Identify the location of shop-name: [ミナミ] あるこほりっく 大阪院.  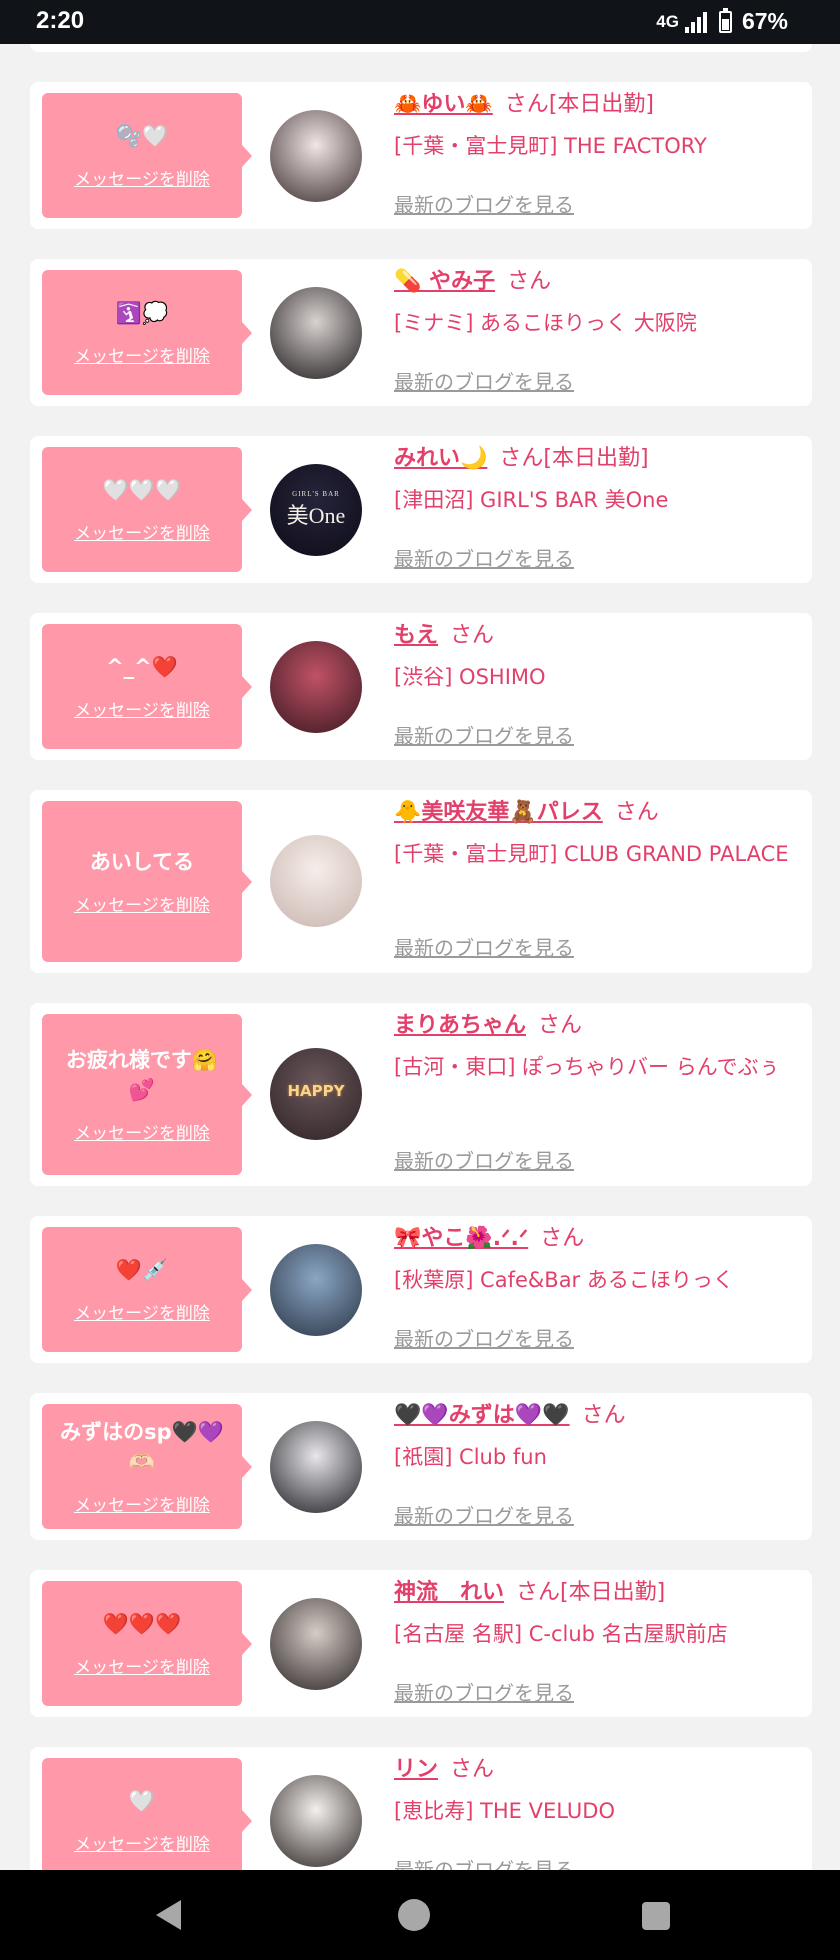
(545, 323).